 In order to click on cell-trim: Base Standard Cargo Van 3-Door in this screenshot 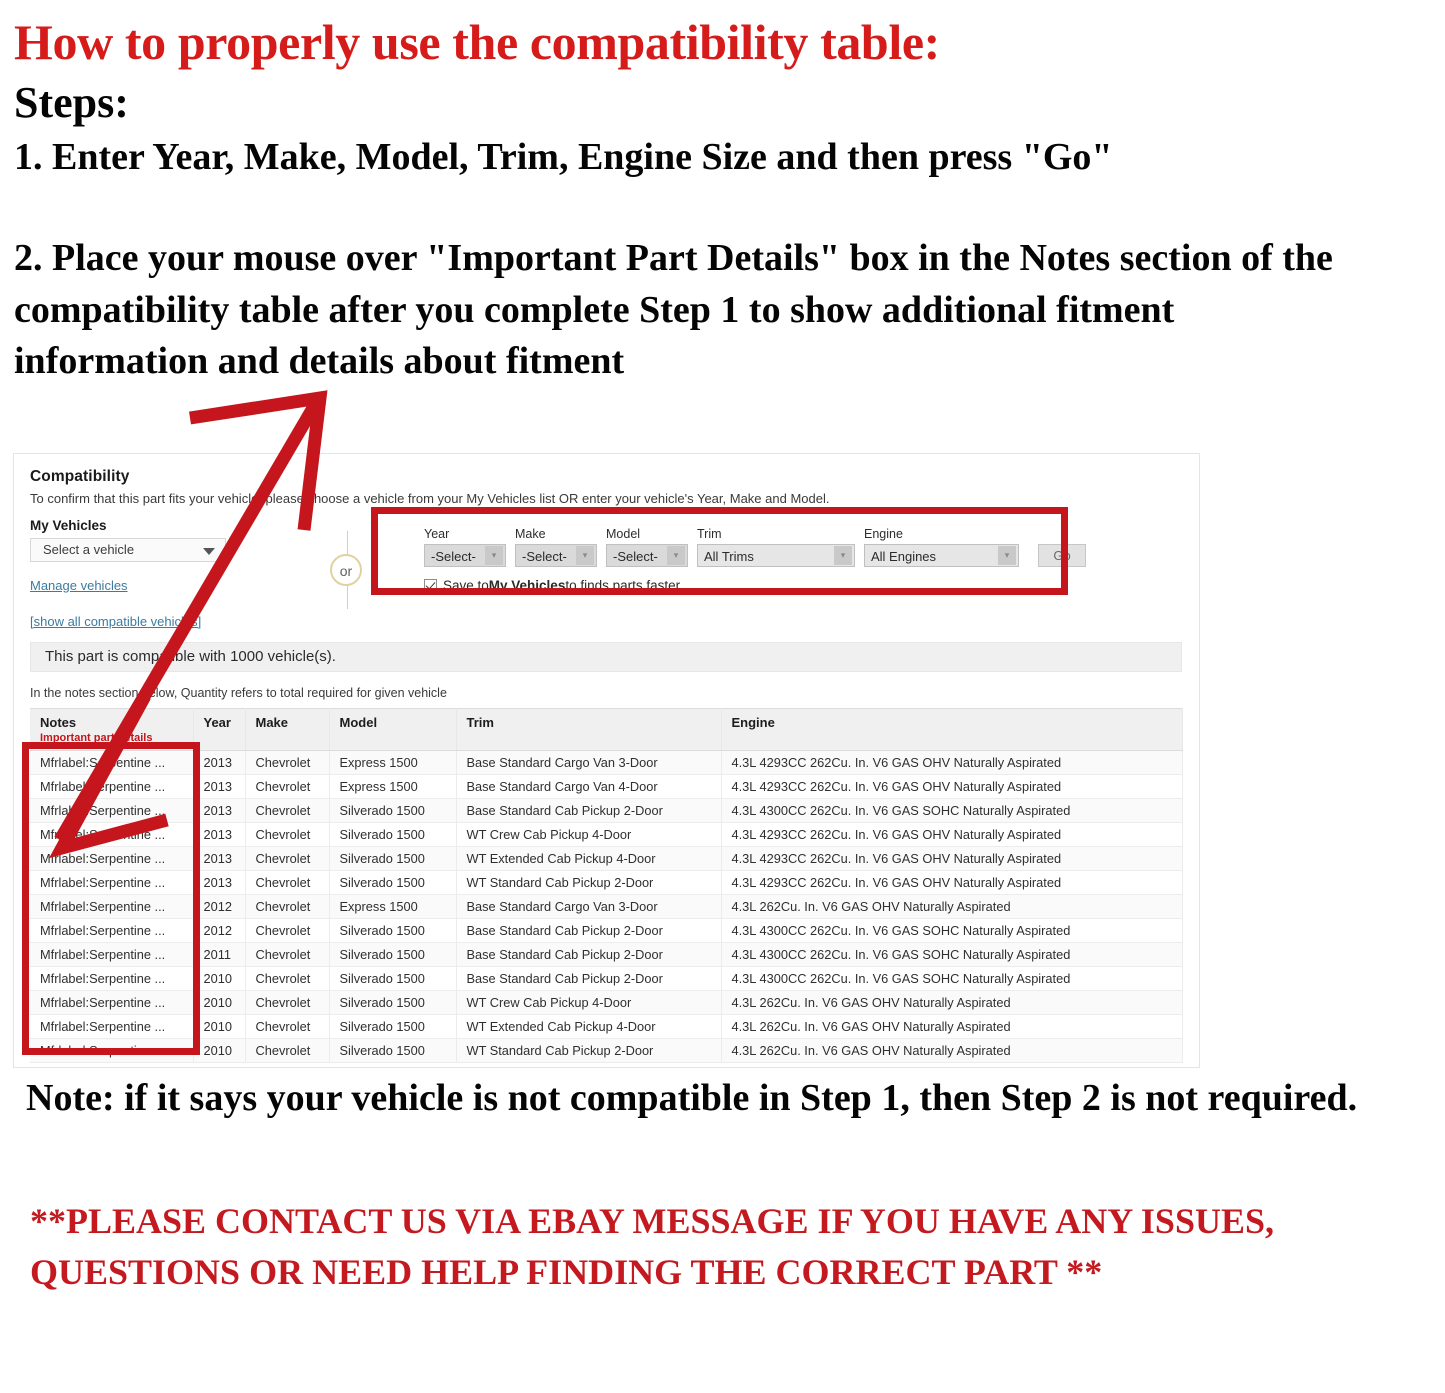, I will do `click(589, 906)`.